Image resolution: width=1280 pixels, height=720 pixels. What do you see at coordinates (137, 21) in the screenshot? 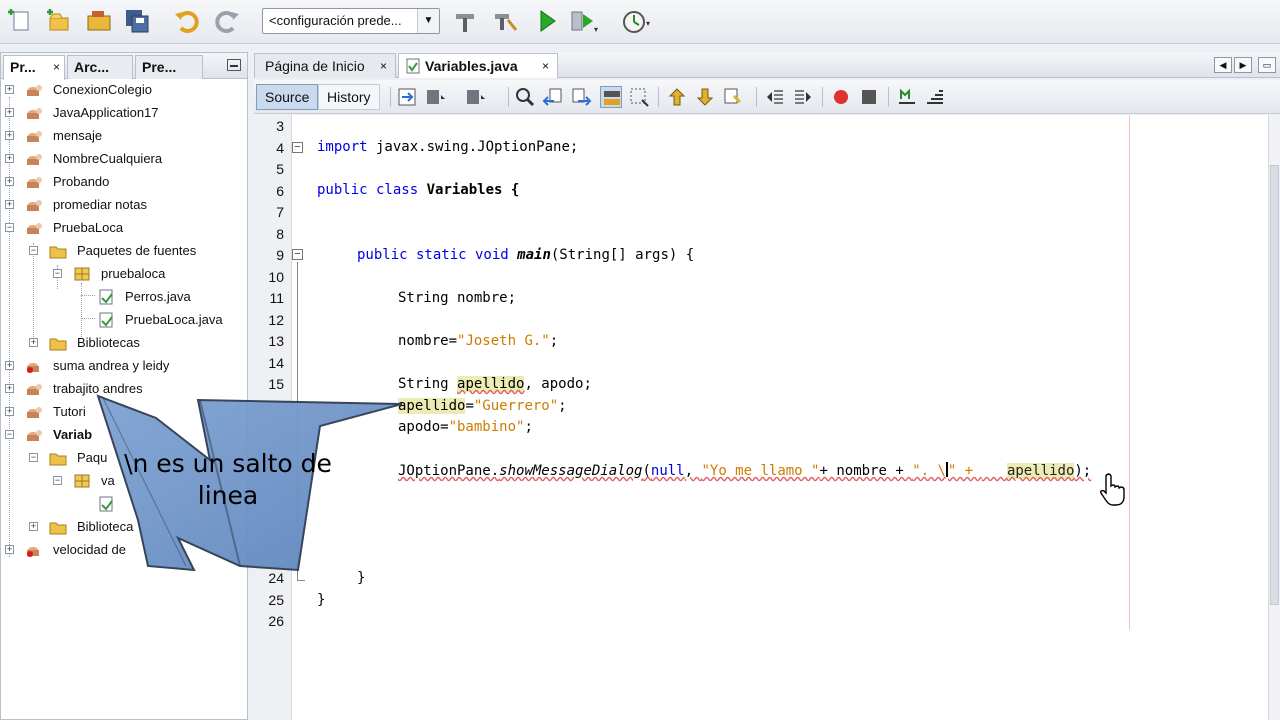
I see `save-all-icon` at bounding box center [137, 21].